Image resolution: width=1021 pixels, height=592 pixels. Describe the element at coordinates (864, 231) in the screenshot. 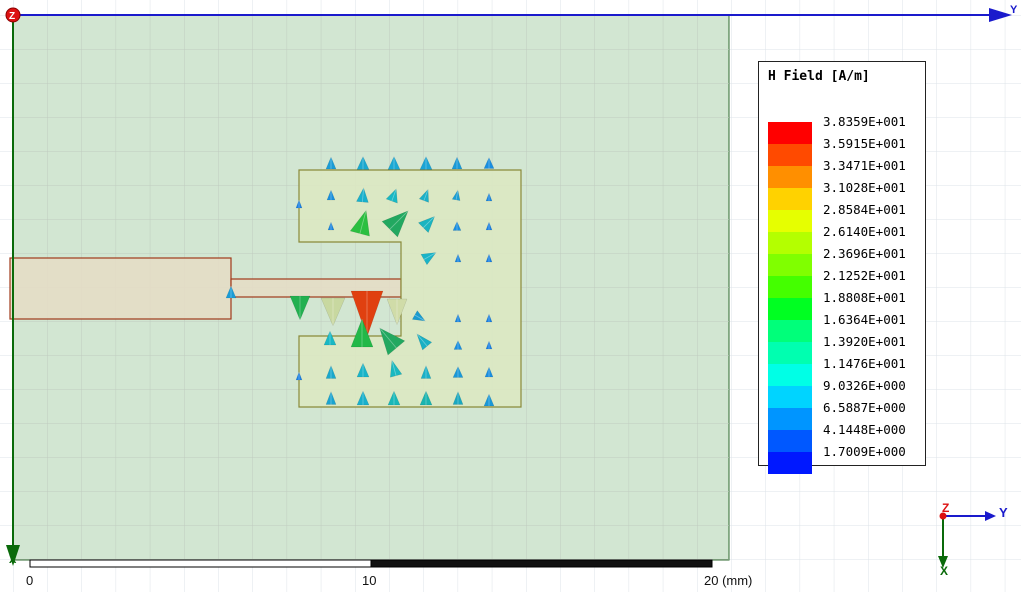

I see `legend-value: 2.6140E+001` at that location.